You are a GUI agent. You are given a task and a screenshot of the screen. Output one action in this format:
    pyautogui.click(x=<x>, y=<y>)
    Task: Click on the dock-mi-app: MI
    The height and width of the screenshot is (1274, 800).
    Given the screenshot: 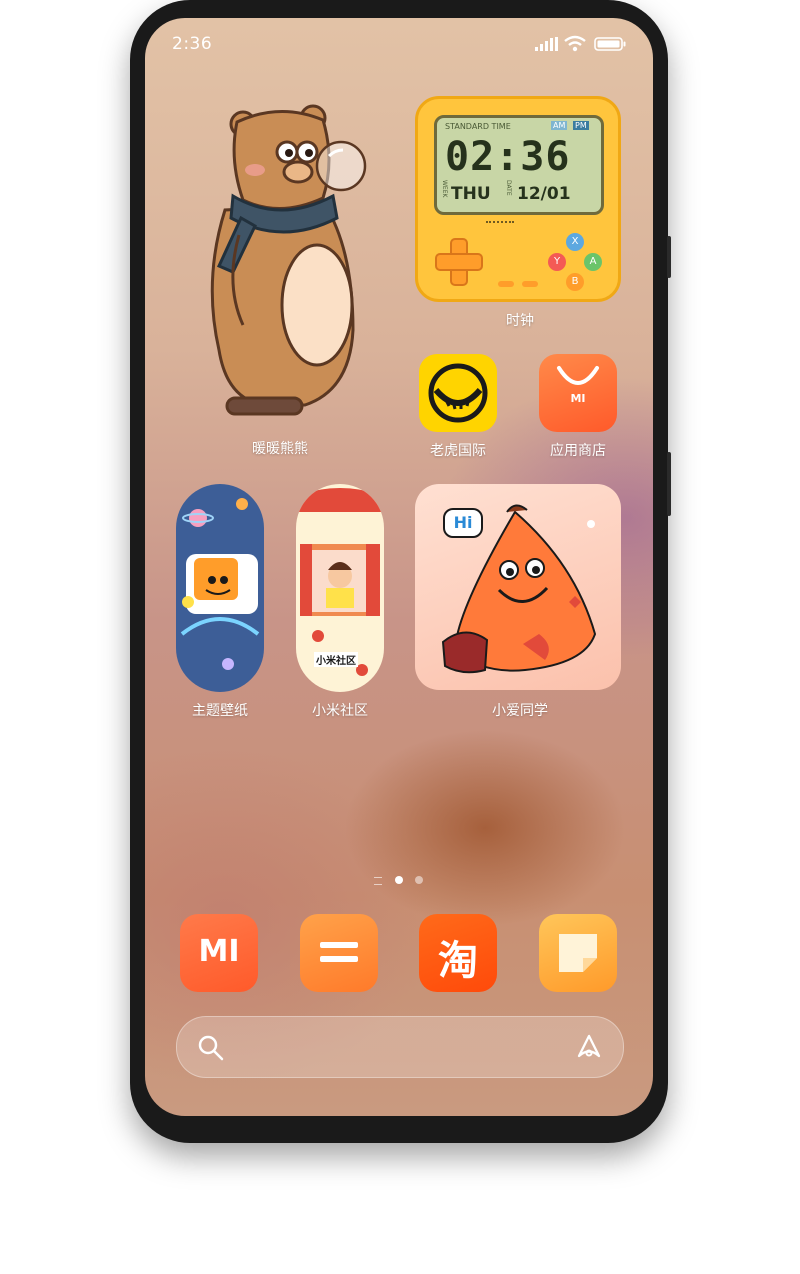 What is the action you would take?
    pyautogui.click(x=219, y=953)
    